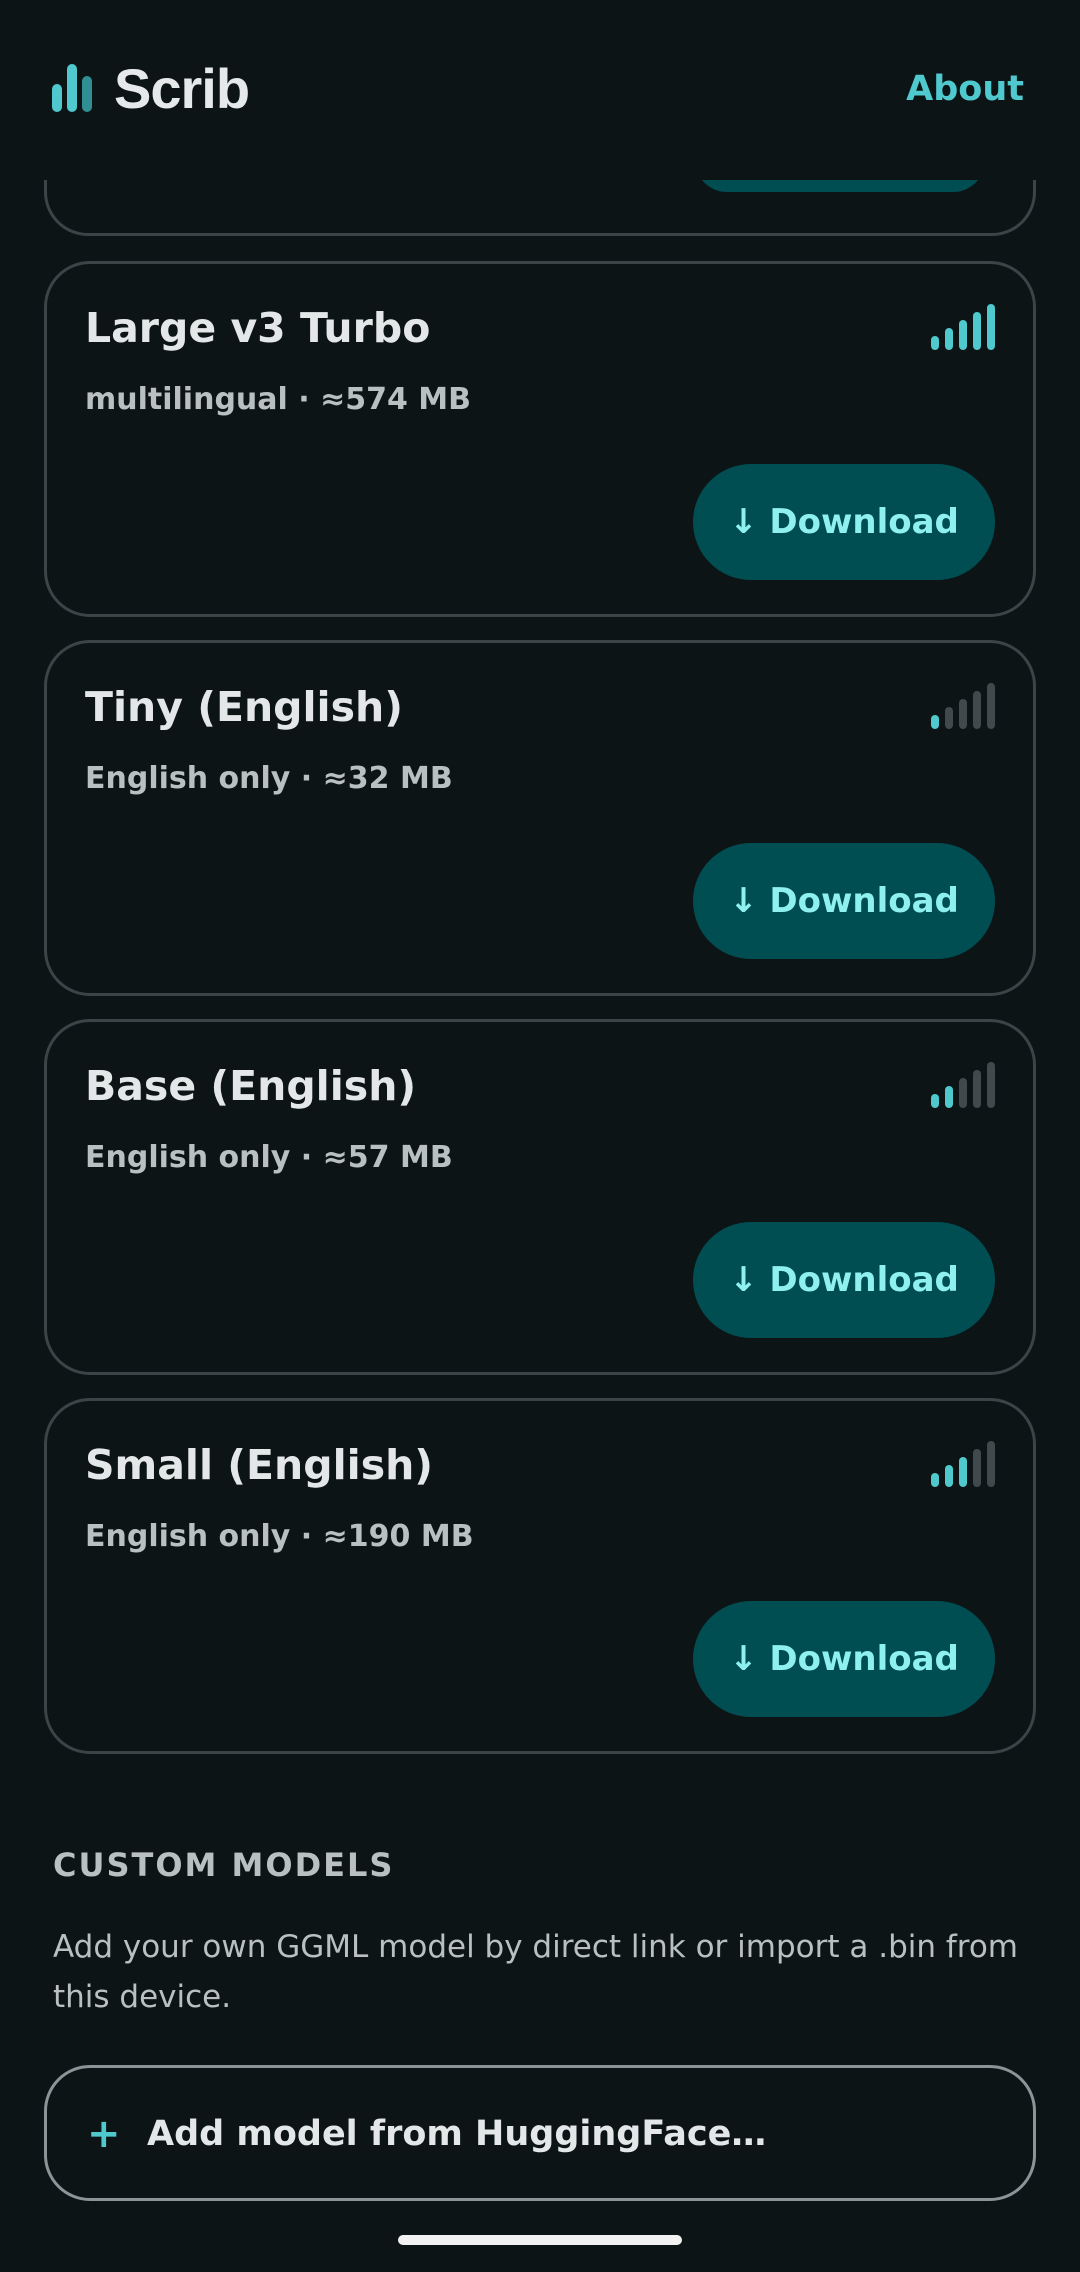 The height and width of the screenshot is (2272, 1080). Describe the element at coordinates (251, 1086) in the screenshot. I see `model-name: Base (English)` at that location.